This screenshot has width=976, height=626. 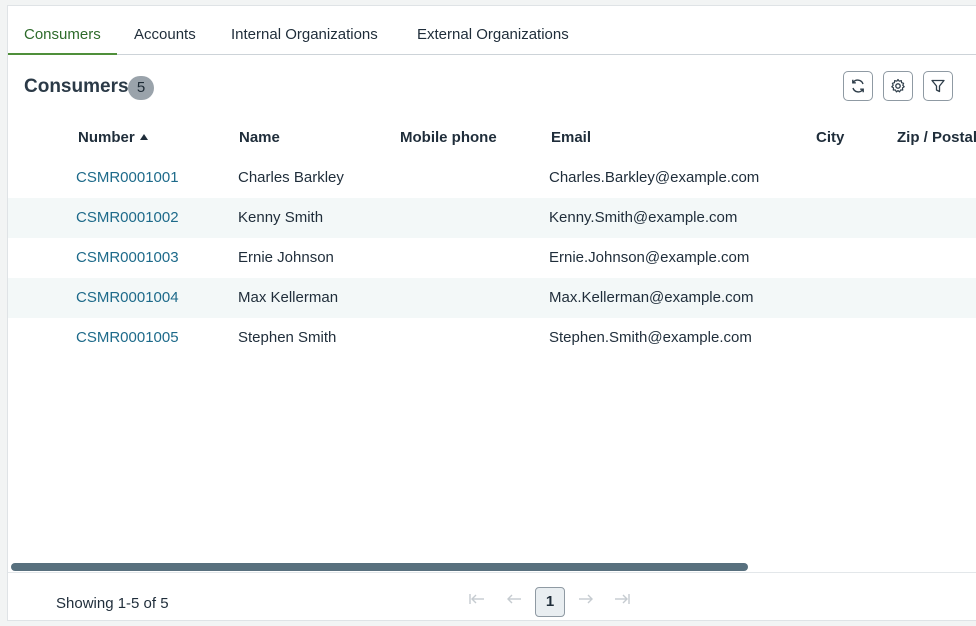 I want to click on consumer-number-link: CSMR0001005, so click(x=127, y=337).